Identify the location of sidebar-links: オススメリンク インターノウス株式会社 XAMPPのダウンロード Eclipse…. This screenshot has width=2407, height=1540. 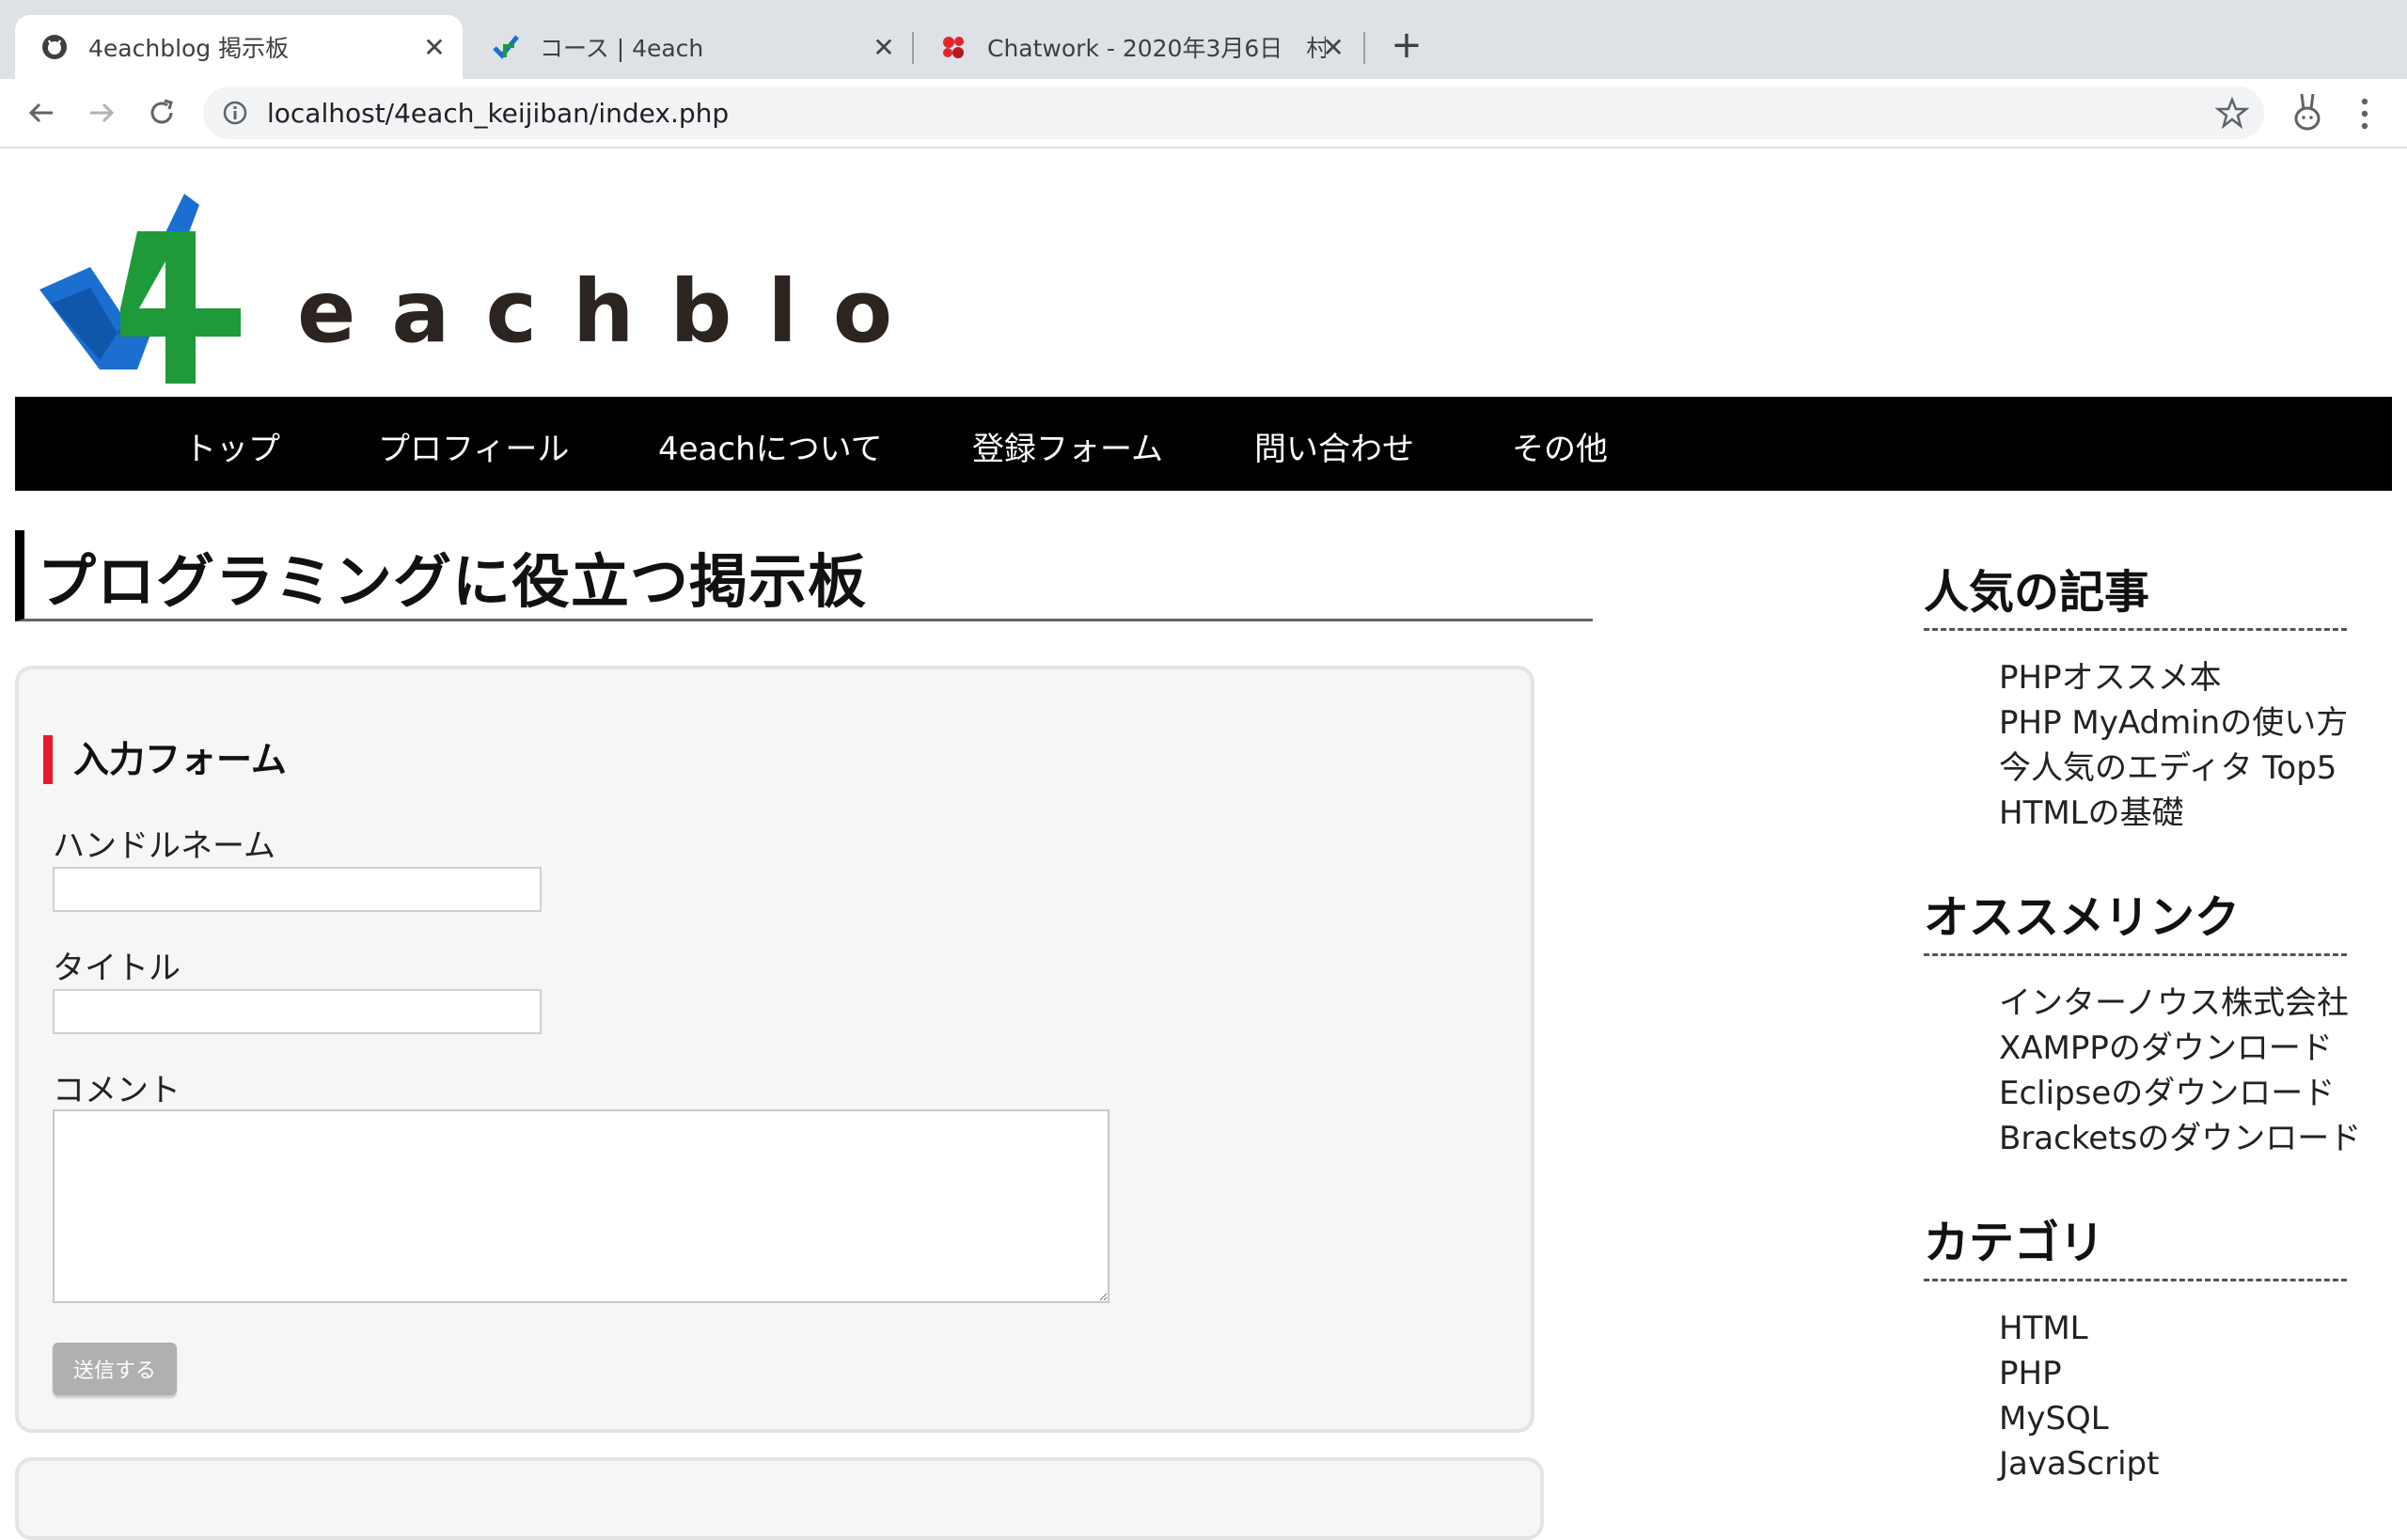
(2142, 1020).